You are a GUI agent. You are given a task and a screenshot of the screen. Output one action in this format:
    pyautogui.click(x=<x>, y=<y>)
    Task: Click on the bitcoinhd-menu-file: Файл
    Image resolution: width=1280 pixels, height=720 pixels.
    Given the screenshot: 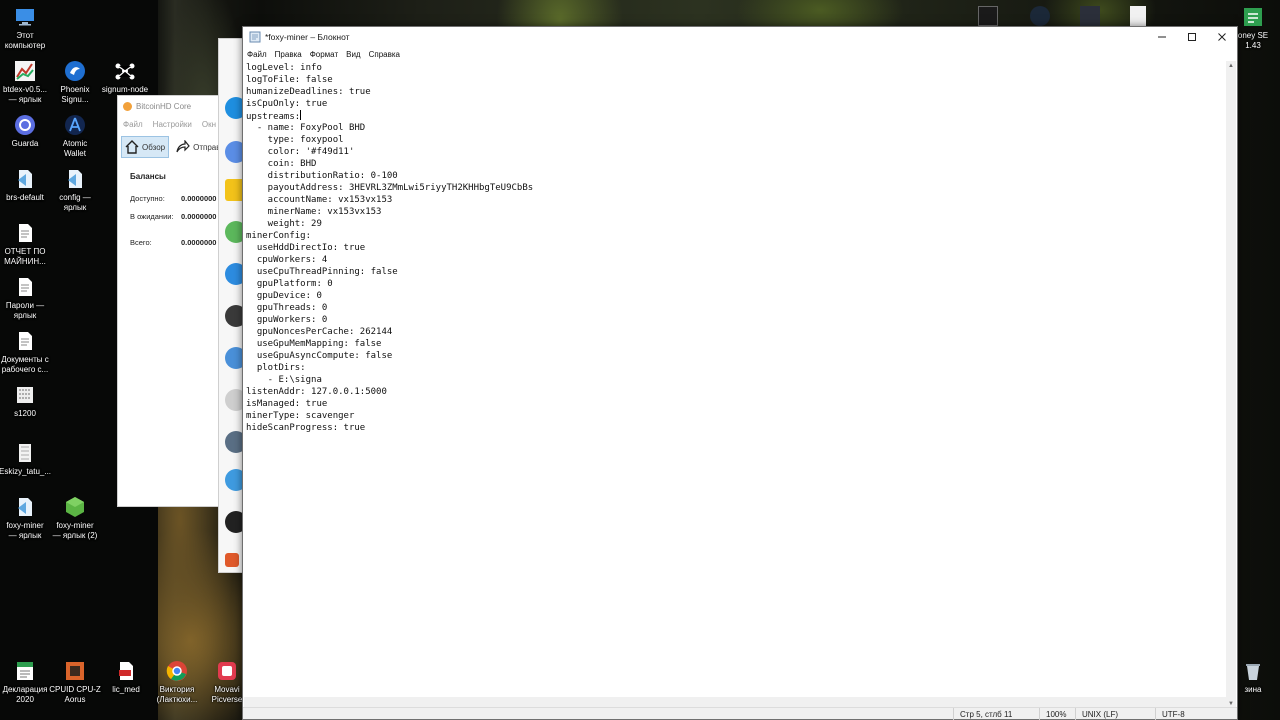 What is the action you would take?
    pyautogui.click(x=133, y=124)
    